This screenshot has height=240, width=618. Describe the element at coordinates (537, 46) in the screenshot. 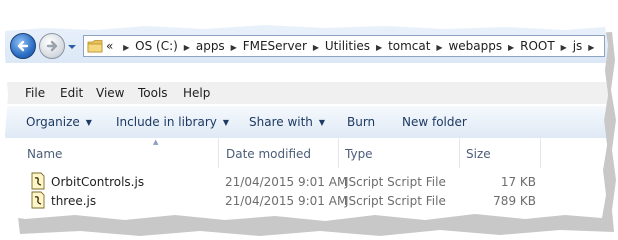

I see `breadcrumb-item: ROOT` at that location.